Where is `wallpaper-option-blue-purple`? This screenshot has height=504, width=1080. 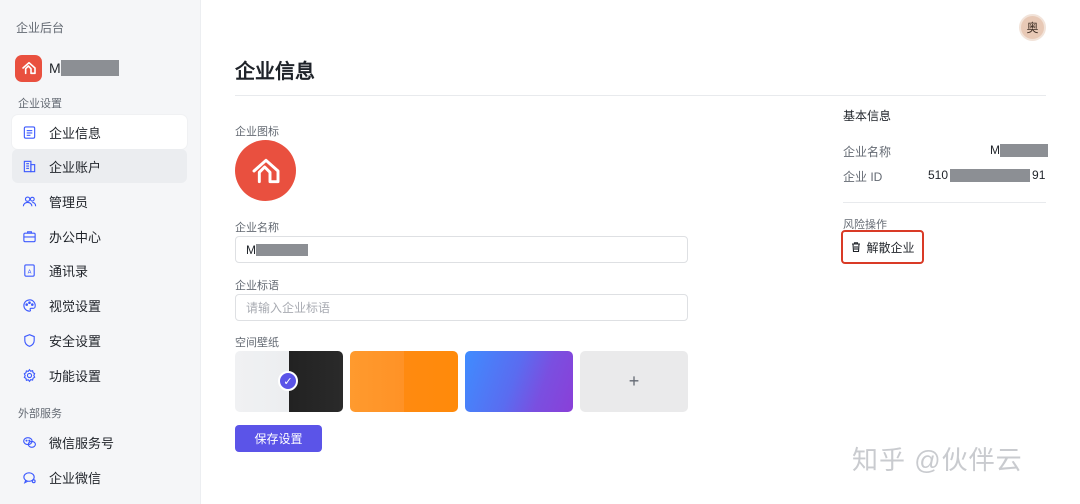 wallpaper-option-blue-purple is located at coordinates (519, 381).